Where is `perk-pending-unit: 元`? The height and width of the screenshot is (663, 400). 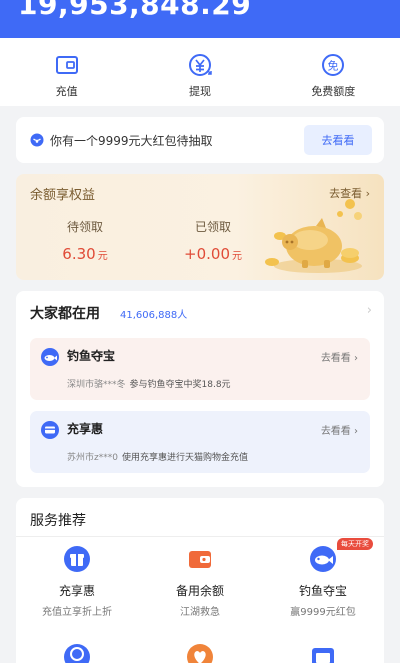
perk-pending-unit: 元 is located at coordinates (102, 256).